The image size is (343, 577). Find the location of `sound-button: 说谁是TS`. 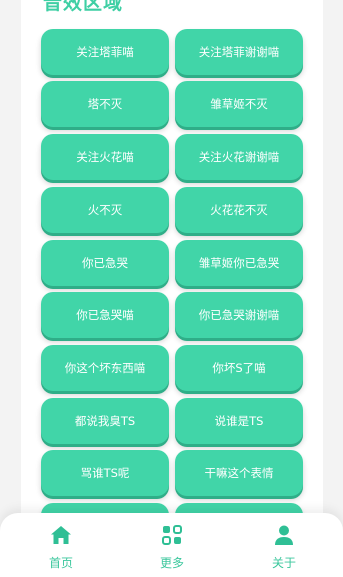

sound-button: 说谁是TS is located at coordinates (239, 421).